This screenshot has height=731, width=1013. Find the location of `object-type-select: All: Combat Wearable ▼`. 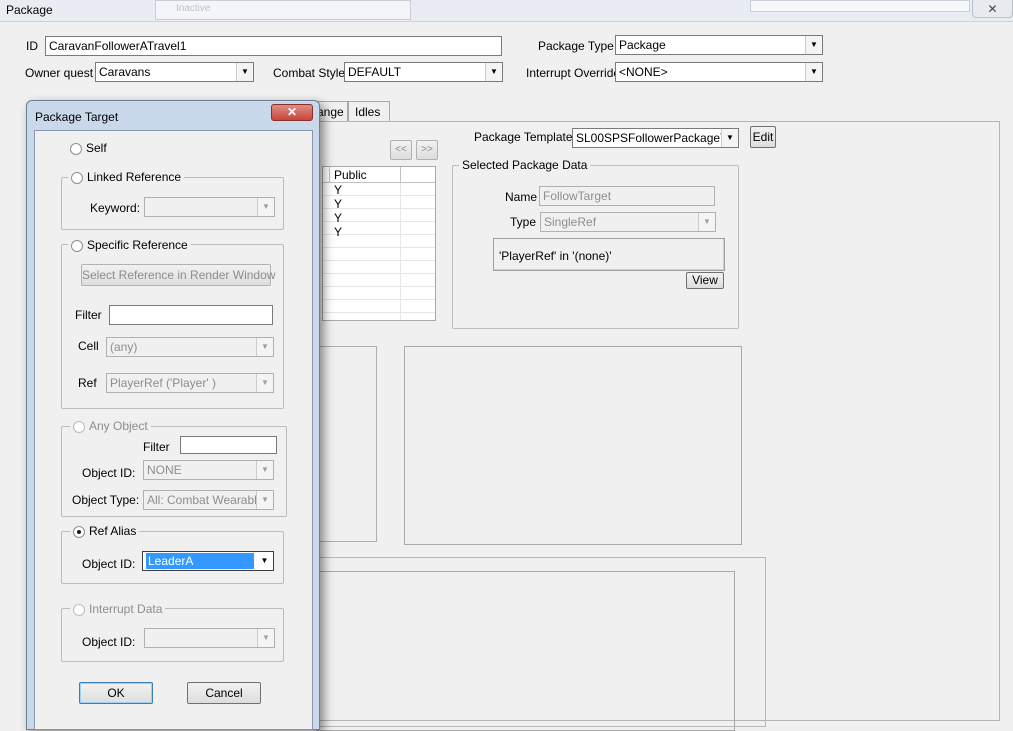

object-type-select: All: Combat Wearable ▼ is located at coordinates (208, 500).